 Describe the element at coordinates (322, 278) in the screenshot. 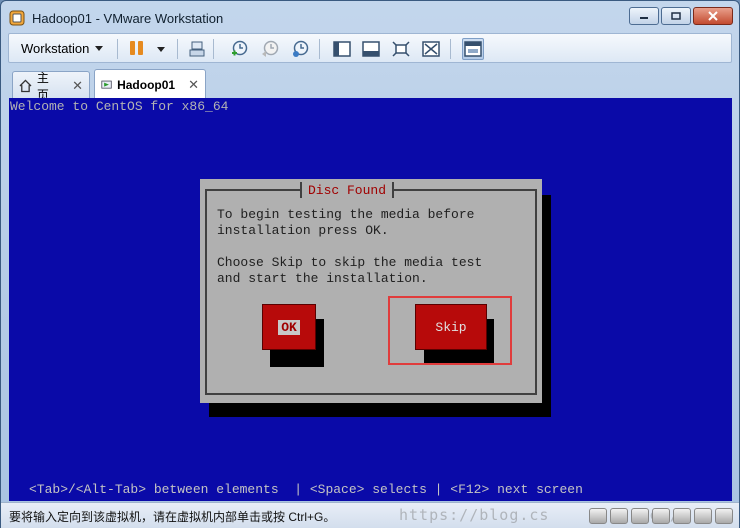

I see `dialog-line: and start the installation.` at that location.